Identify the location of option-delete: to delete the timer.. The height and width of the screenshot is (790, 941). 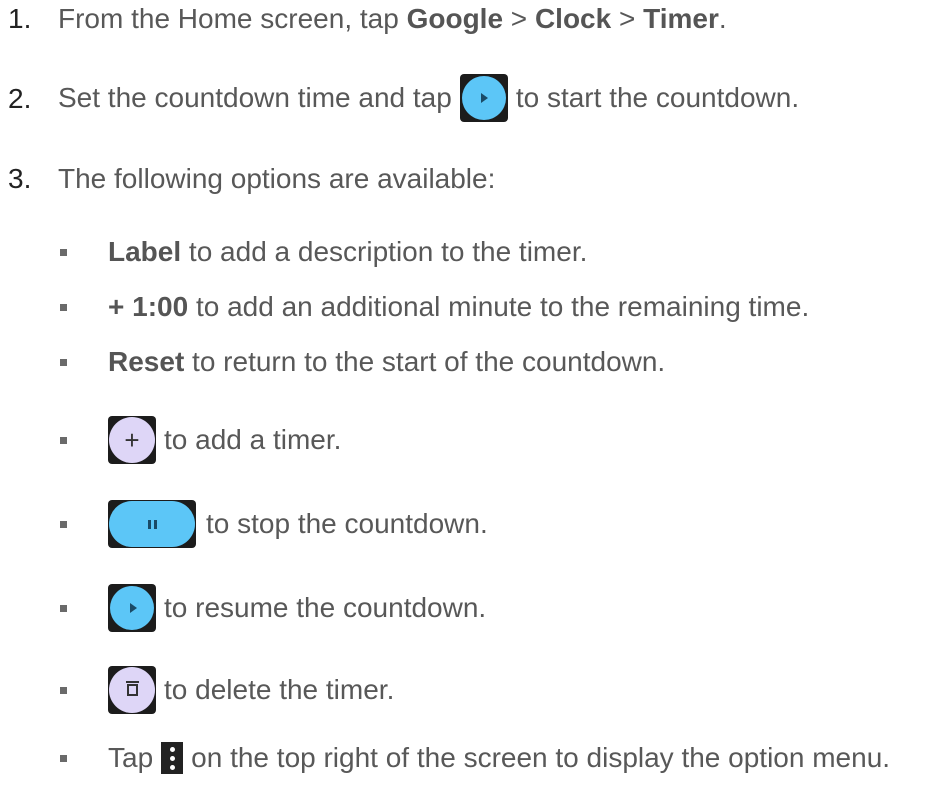
(227, 690).